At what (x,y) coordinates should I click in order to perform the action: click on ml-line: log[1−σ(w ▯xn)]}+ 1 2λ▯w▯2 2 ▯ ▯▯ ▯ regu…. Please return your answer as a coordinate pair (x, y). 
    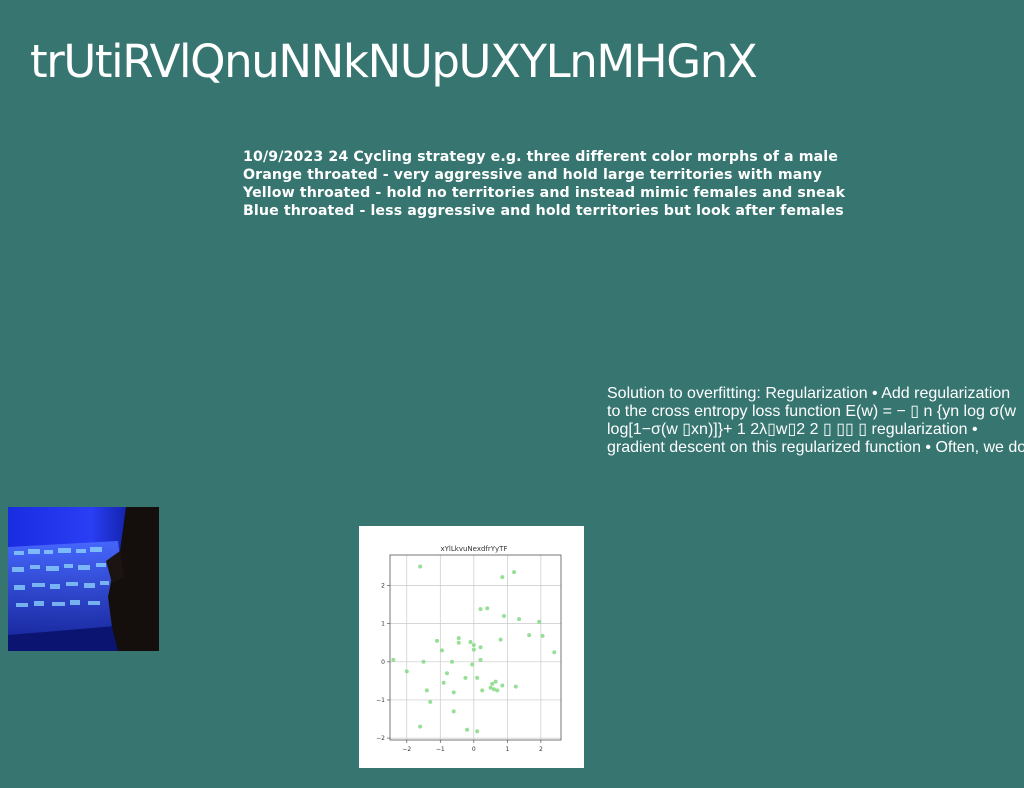
    Looking at the image, I should click on (792, 429).